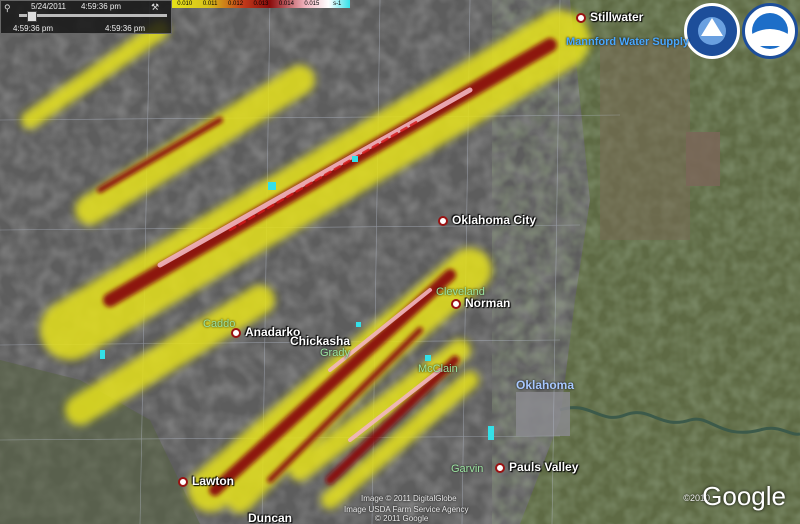 This screenshot has height=524, width=800. What do you see at coordinates (406, 509) in the screenshot?
I see `imagery-credit: Image USDA Farm Service Agency` at bounding box center [406, 509].